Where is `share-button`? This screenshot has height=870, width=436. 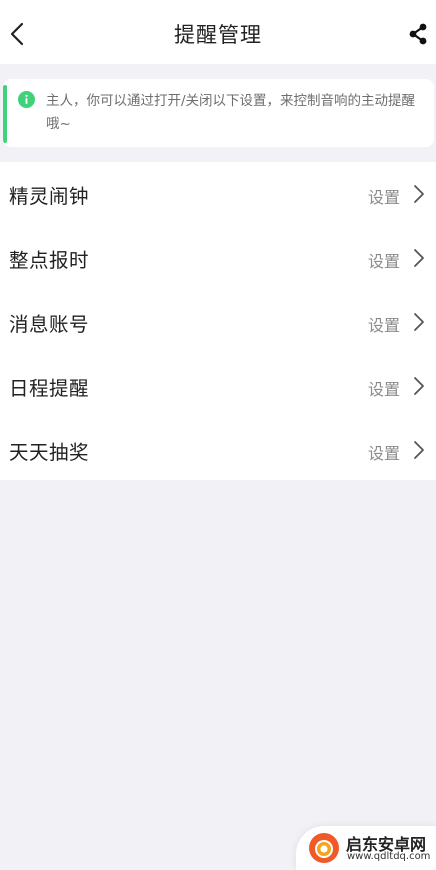 share-button is located at coordinates (418, 34).